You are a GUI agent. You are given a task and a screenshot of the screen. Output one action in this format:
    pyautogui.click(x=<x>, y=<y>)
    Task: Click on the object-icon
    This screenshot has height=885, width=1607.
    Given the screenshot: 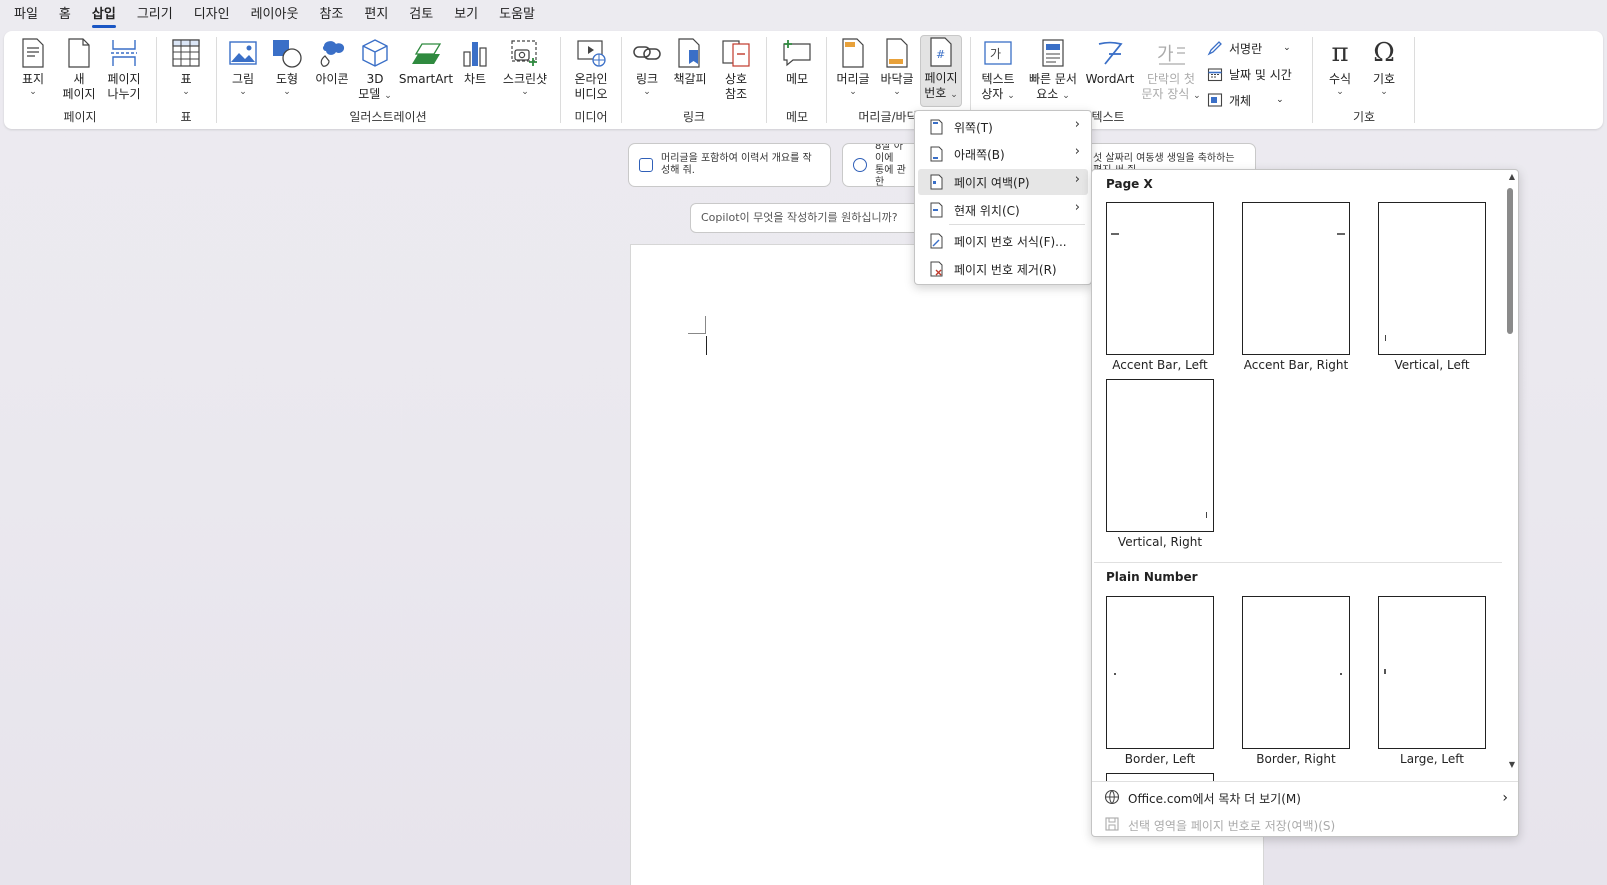 What is the action you would take?
    pyautogui.click(x=1215, y=100)
    